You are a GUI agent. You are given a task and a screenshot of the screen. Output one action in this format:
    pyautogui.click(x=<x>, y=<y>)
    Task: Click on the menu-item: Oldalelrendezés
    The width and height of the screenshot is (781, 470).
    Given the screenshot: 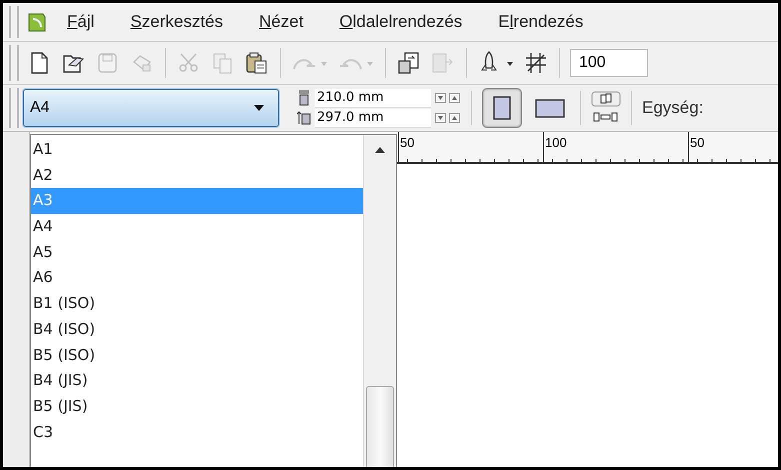 What is the action you would take?
    pyautogui.click(x=400, y=22)
    